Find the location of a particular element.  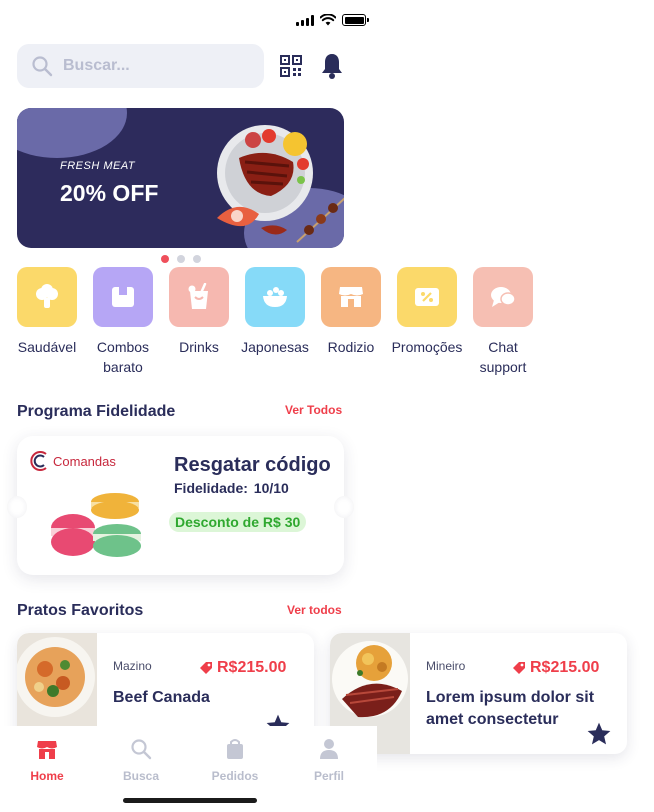

category-label: Chat support is located at coordinates (503, 357).